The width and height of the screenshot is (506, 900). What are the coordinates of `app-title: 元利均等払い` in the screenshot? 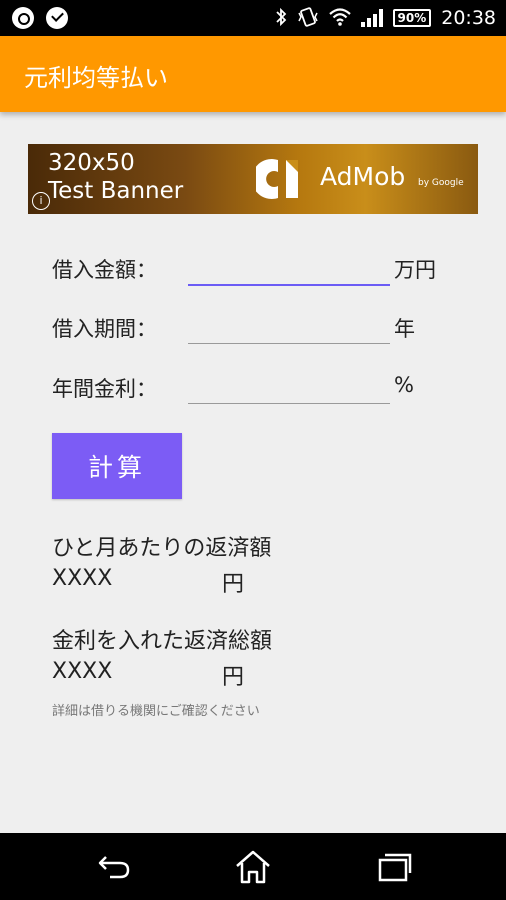 It's located at (96, 78).